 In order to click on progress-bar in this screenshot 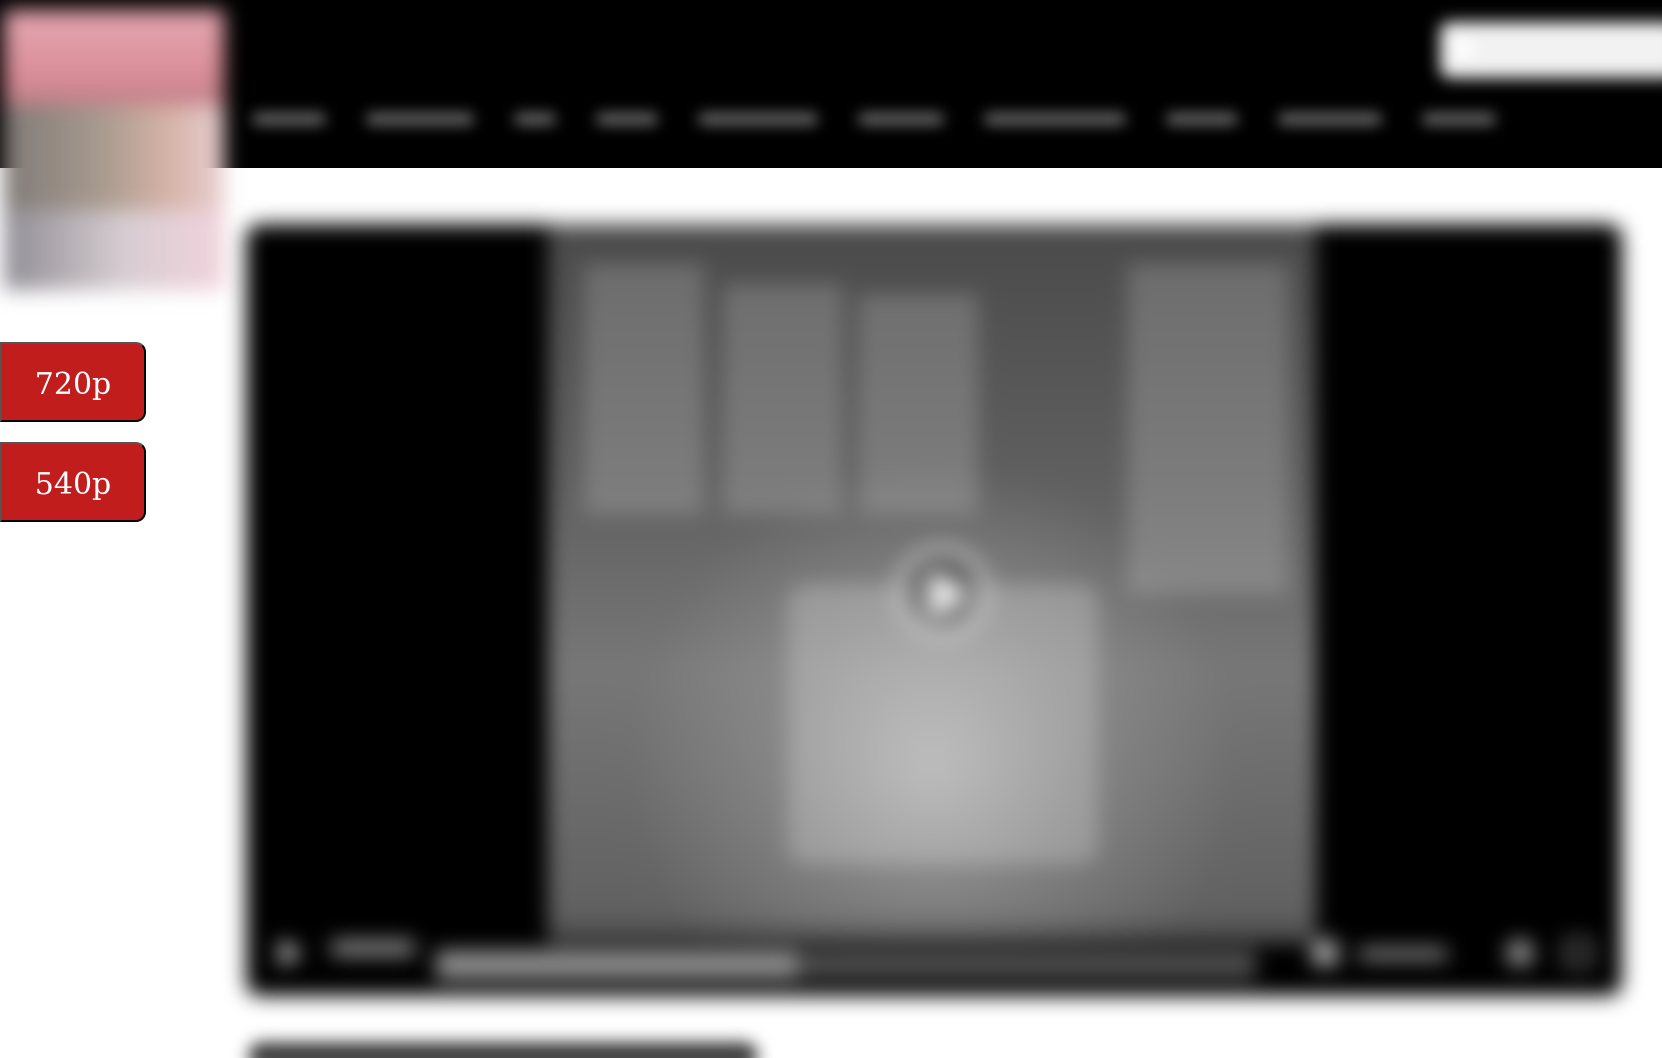, I will do `click(846, 965)`.